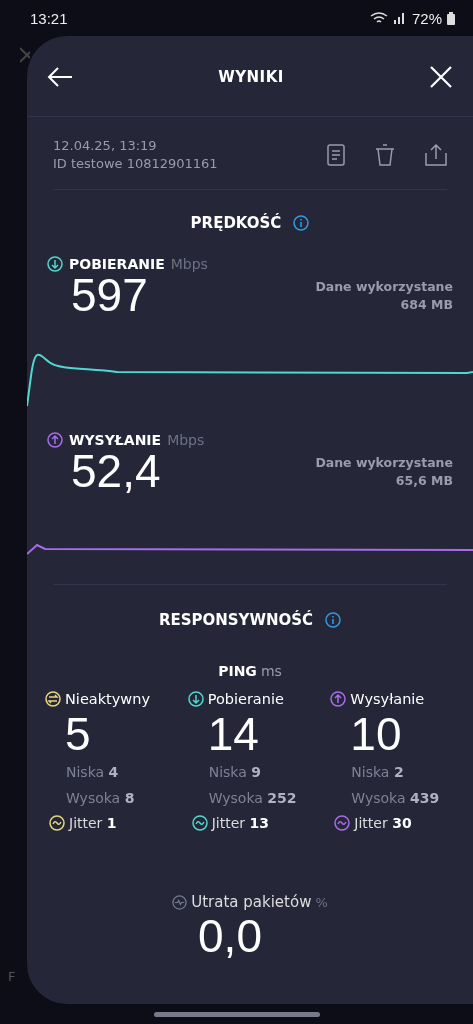  What do you see at coordinates (378, 18) in the screenshot?
I see `wifi-icon` at bounding box center [378, 18].